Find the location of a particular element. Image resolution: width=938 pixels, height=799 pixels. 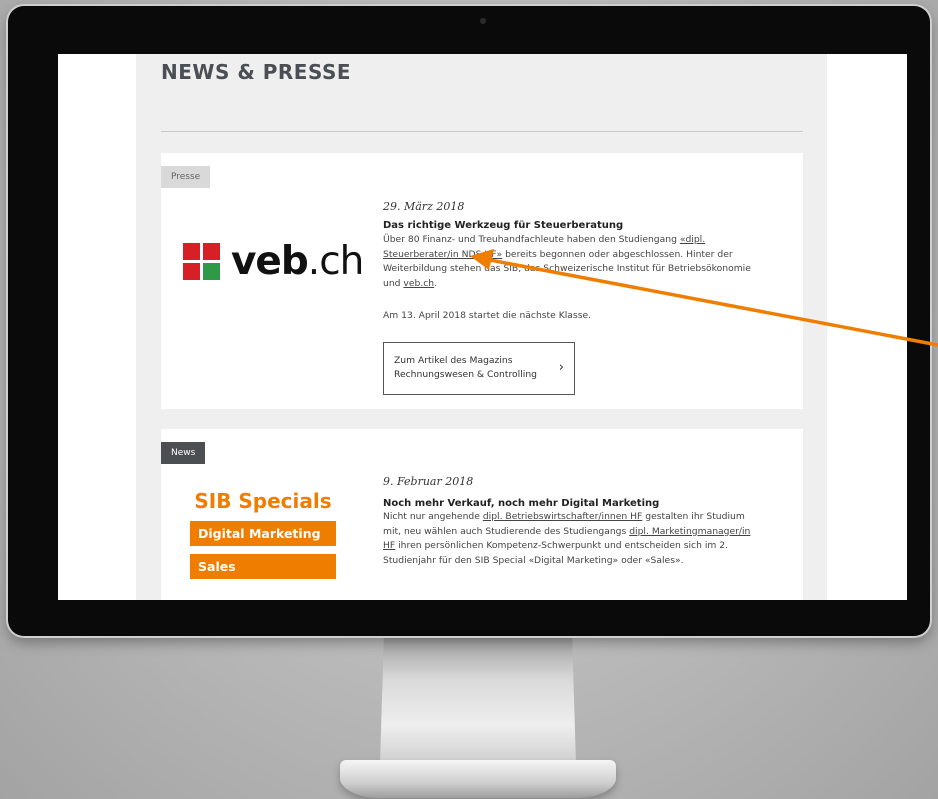

webcam-dot is located at coordinates (483, 21).